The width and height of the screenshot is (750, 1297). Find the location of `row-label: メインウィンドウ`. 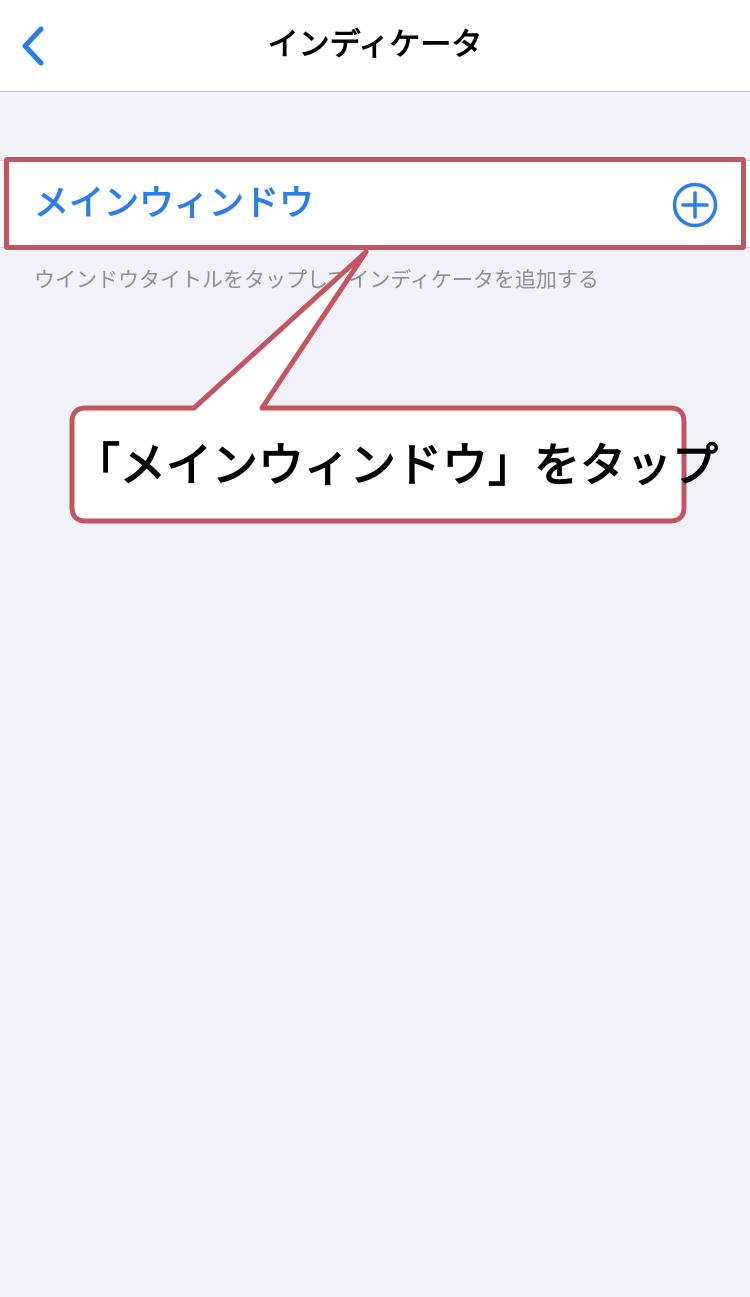

row-label: メインウィンドウ is located at coordinates (174, 204).